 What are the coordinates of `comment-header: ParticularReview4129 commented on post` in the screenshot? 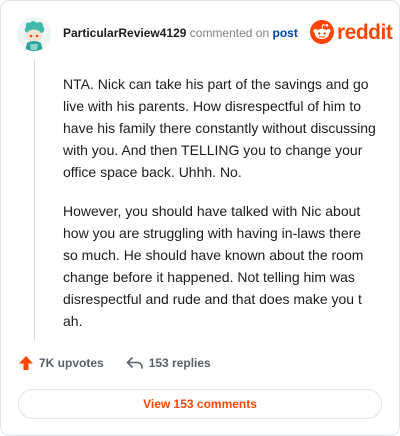 It's located at (180, 33).